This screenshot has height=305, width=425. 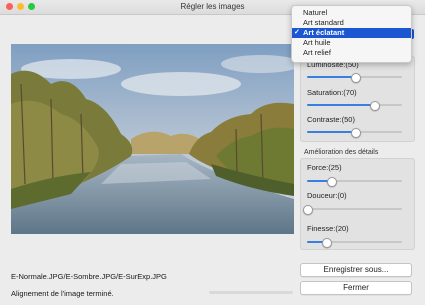 I want to click on menu-item-art-relief: Art relief, so click(x=351, y=53).